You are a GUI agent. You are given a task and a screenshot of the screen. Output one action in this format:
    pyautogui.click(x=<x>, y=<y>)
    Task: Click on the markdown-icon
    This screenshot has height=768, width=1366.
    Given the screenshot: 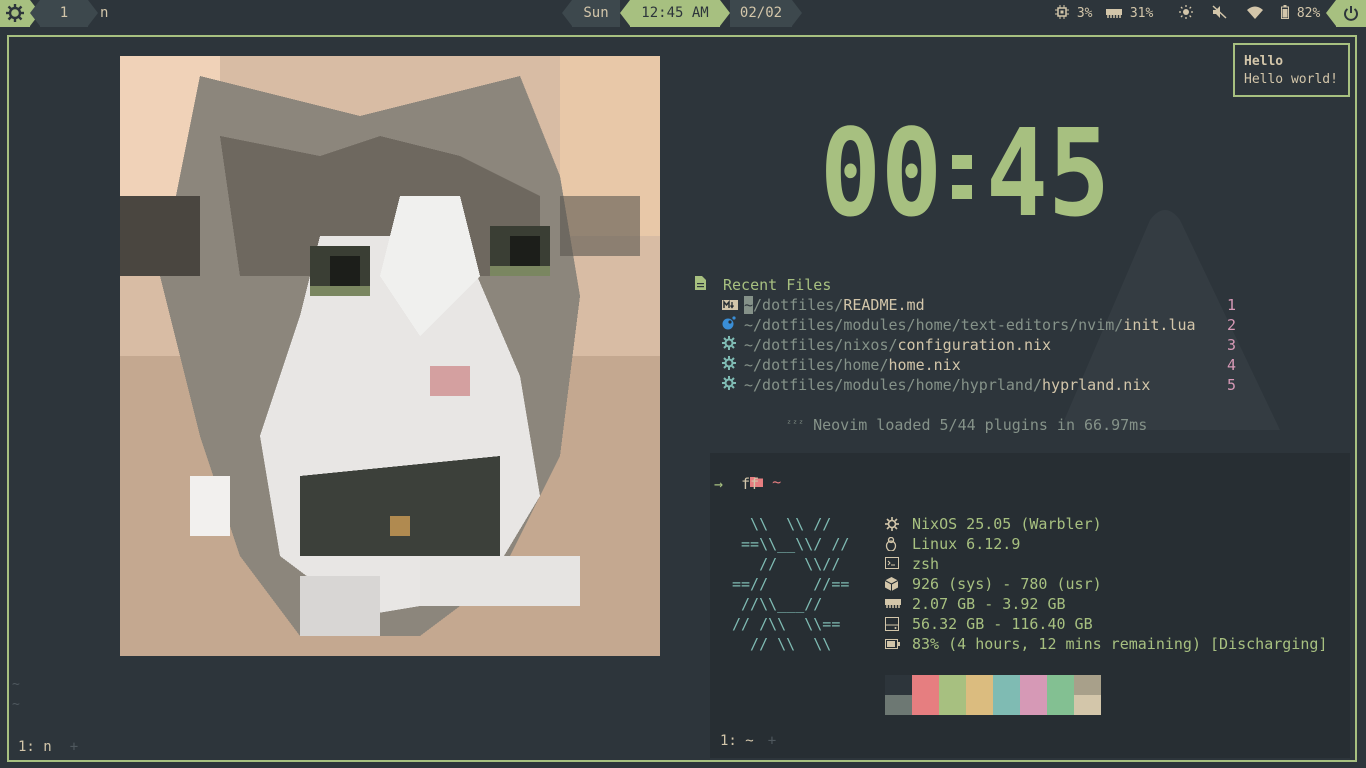 What is the action you would take?
    pyautogui.click(x=733, y=305)
    